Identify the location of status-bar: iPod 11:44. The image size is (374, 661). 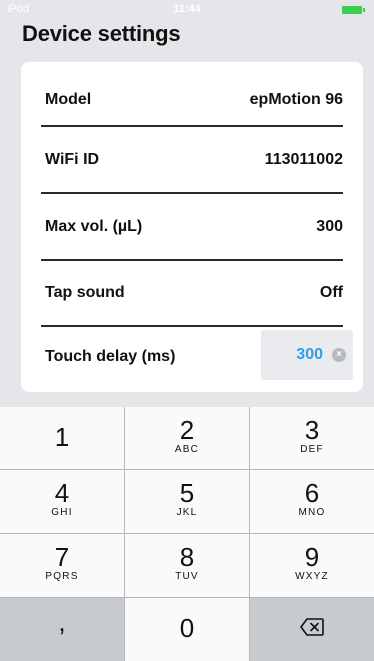
(187, 10).